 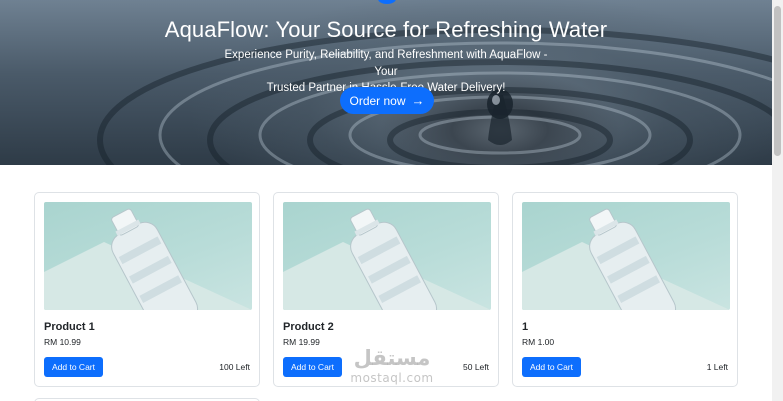 I want to click on product-card: 1 RM 1.00 Add to Cart 1 Left, so click(x=625, y=289).